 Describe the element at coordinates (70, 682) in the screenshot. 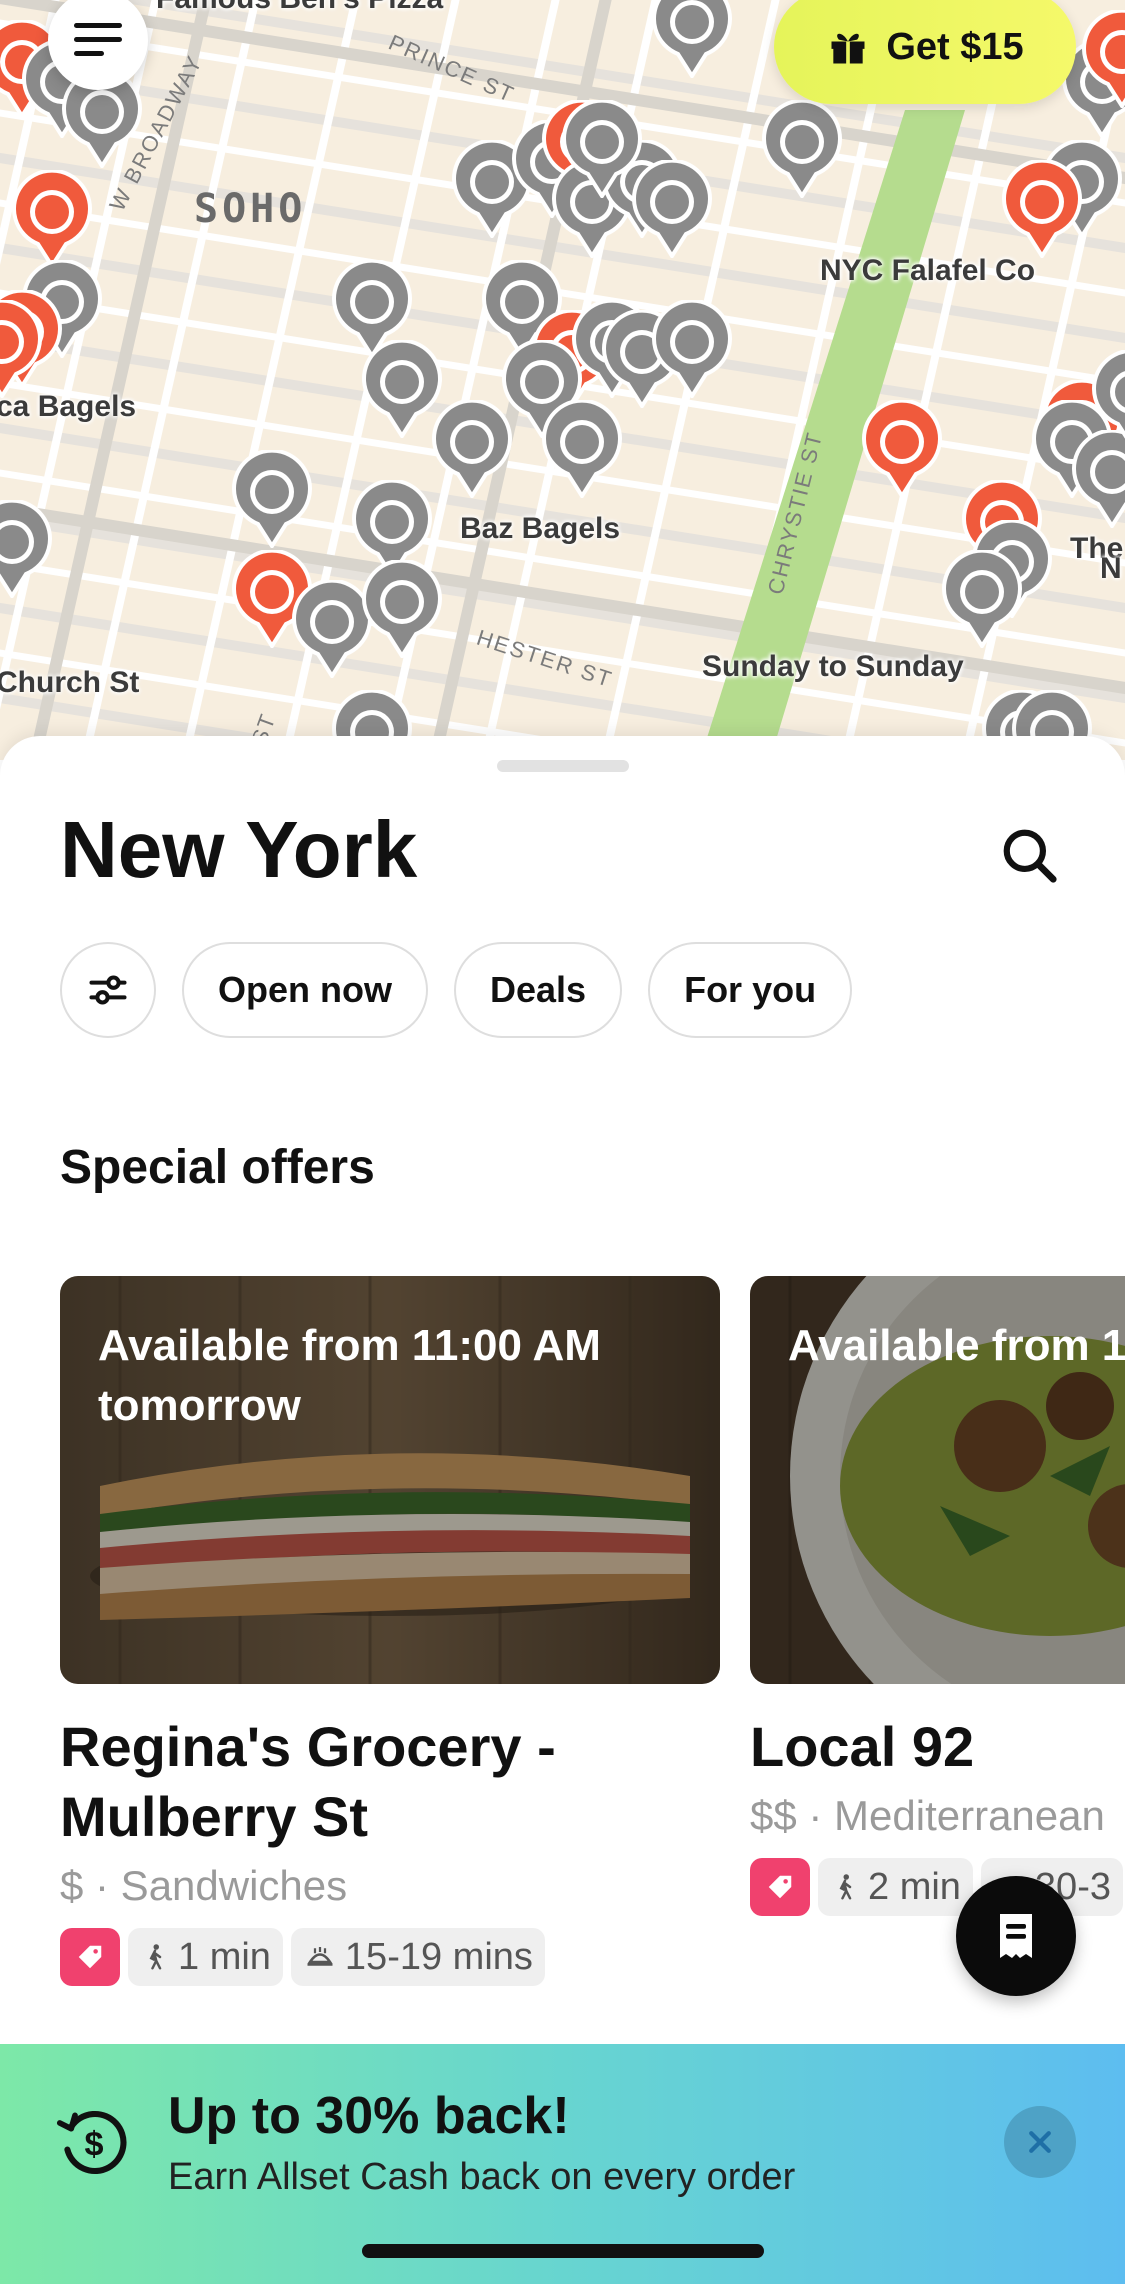

I see `map-place-label: Church St` at that location.